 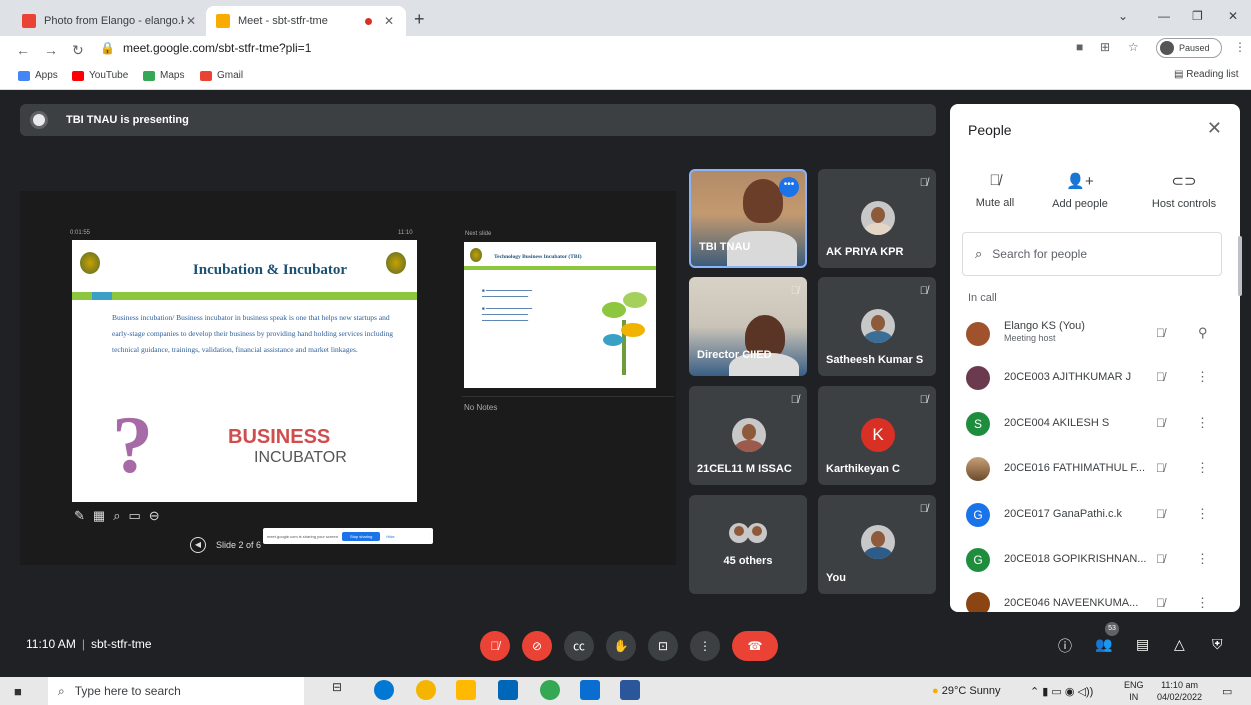 I want to click on reload-icon: ↻, so click(x=78, y=50).